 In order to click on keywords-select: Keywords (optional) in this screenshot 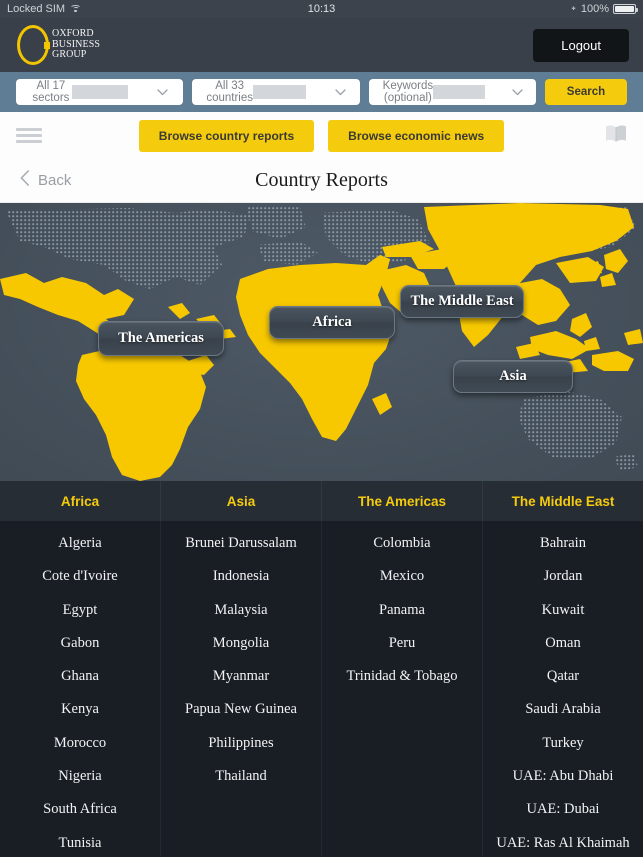, I will do `click(452, 92)`.